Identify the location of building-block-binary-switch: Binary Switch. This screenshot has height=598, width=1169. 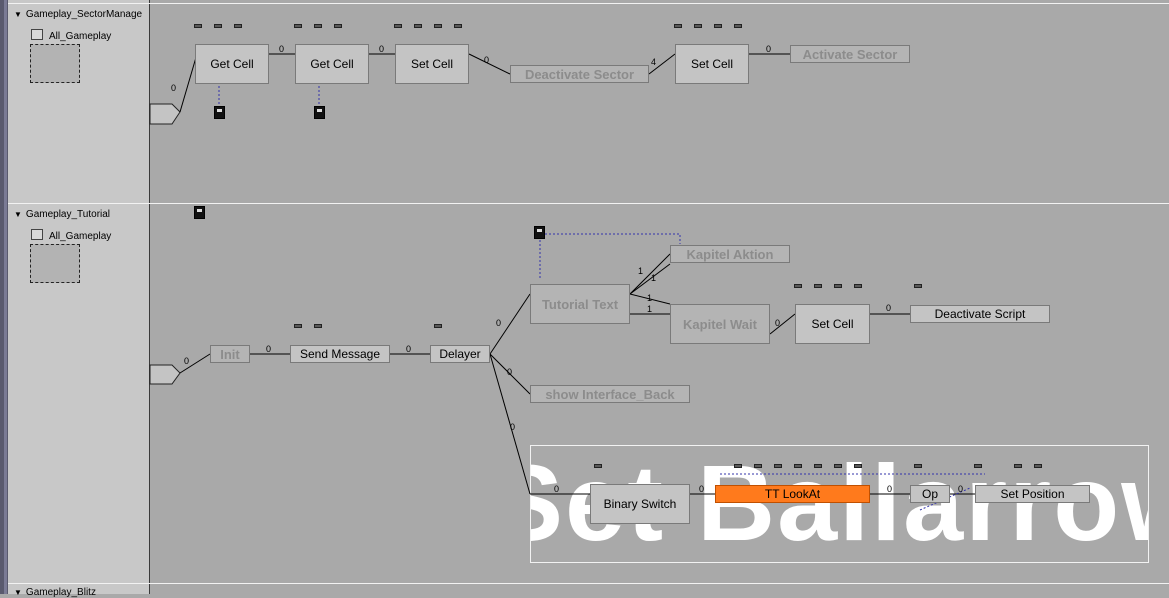
(640, 504).